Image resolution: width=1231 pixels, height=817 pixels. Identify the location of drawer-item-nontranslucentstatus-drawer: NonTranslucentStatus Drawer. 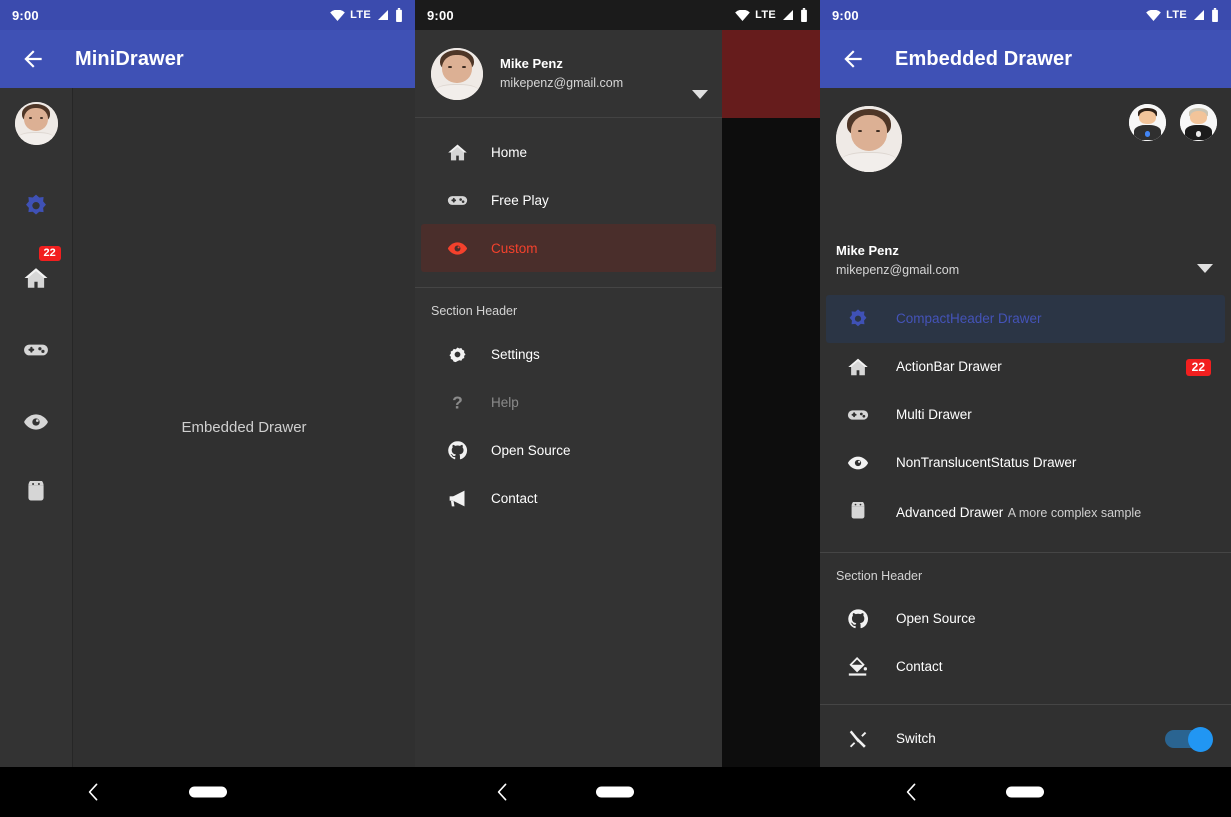
(1025, 463).